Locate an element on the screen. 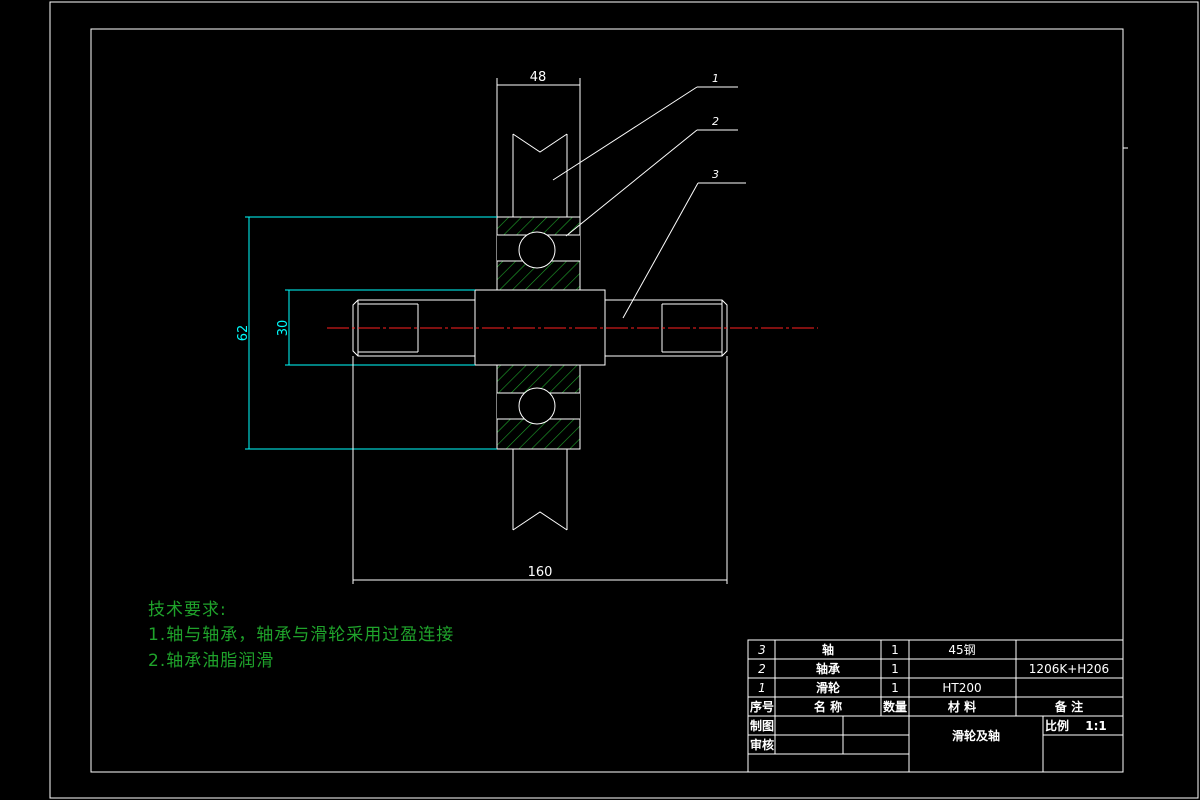  row-1-no: 1 is located at coordinates (762, 688).